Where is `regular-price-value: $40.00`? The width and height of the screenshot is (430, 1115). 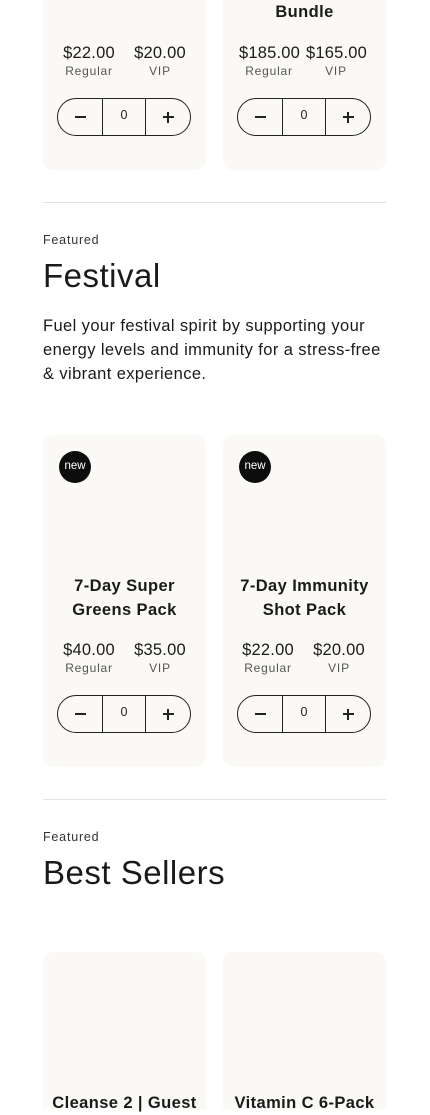
regular-price-value: $40.00 is located at coordinates (89, 650).